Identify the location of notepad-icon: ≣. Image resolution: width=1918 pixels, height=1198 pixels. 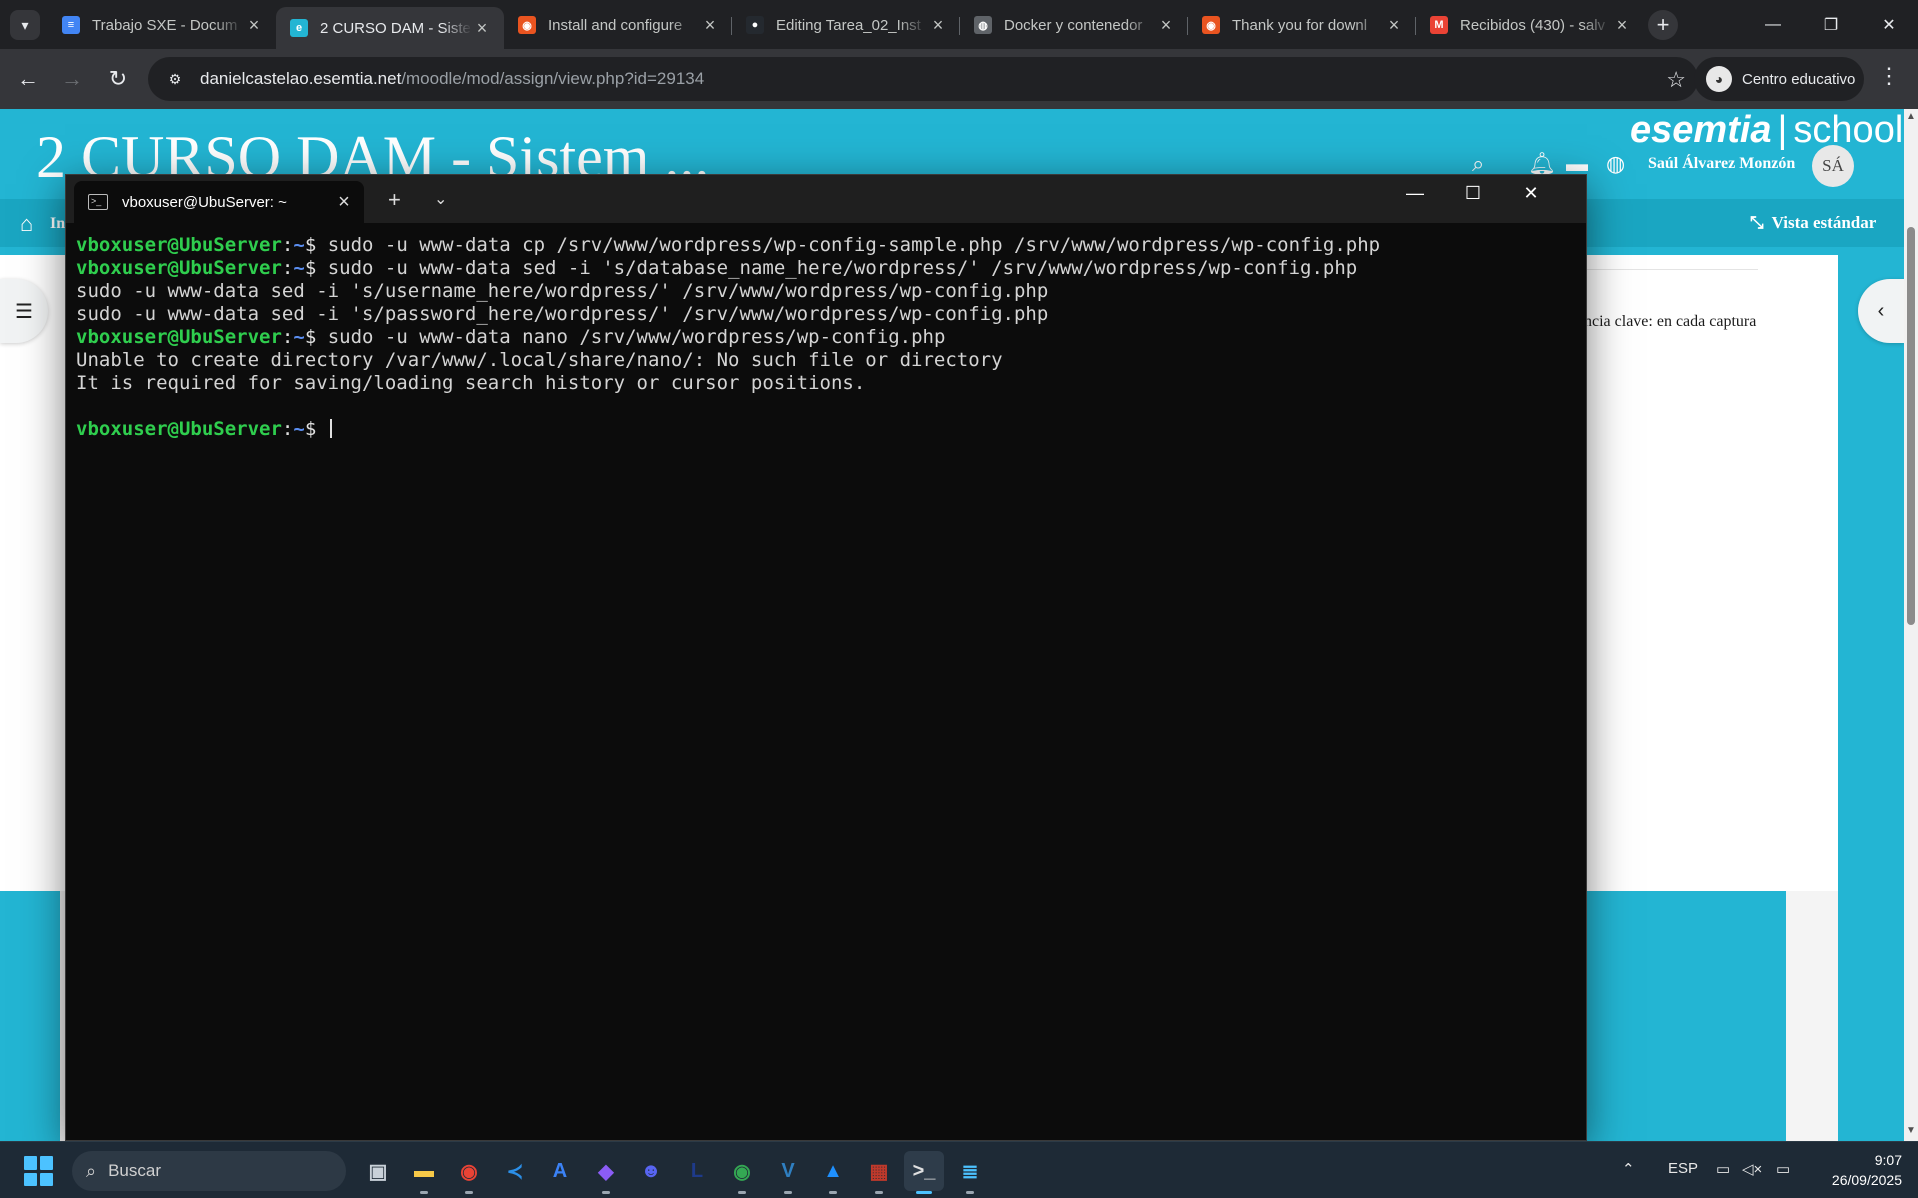
(970, 1171).